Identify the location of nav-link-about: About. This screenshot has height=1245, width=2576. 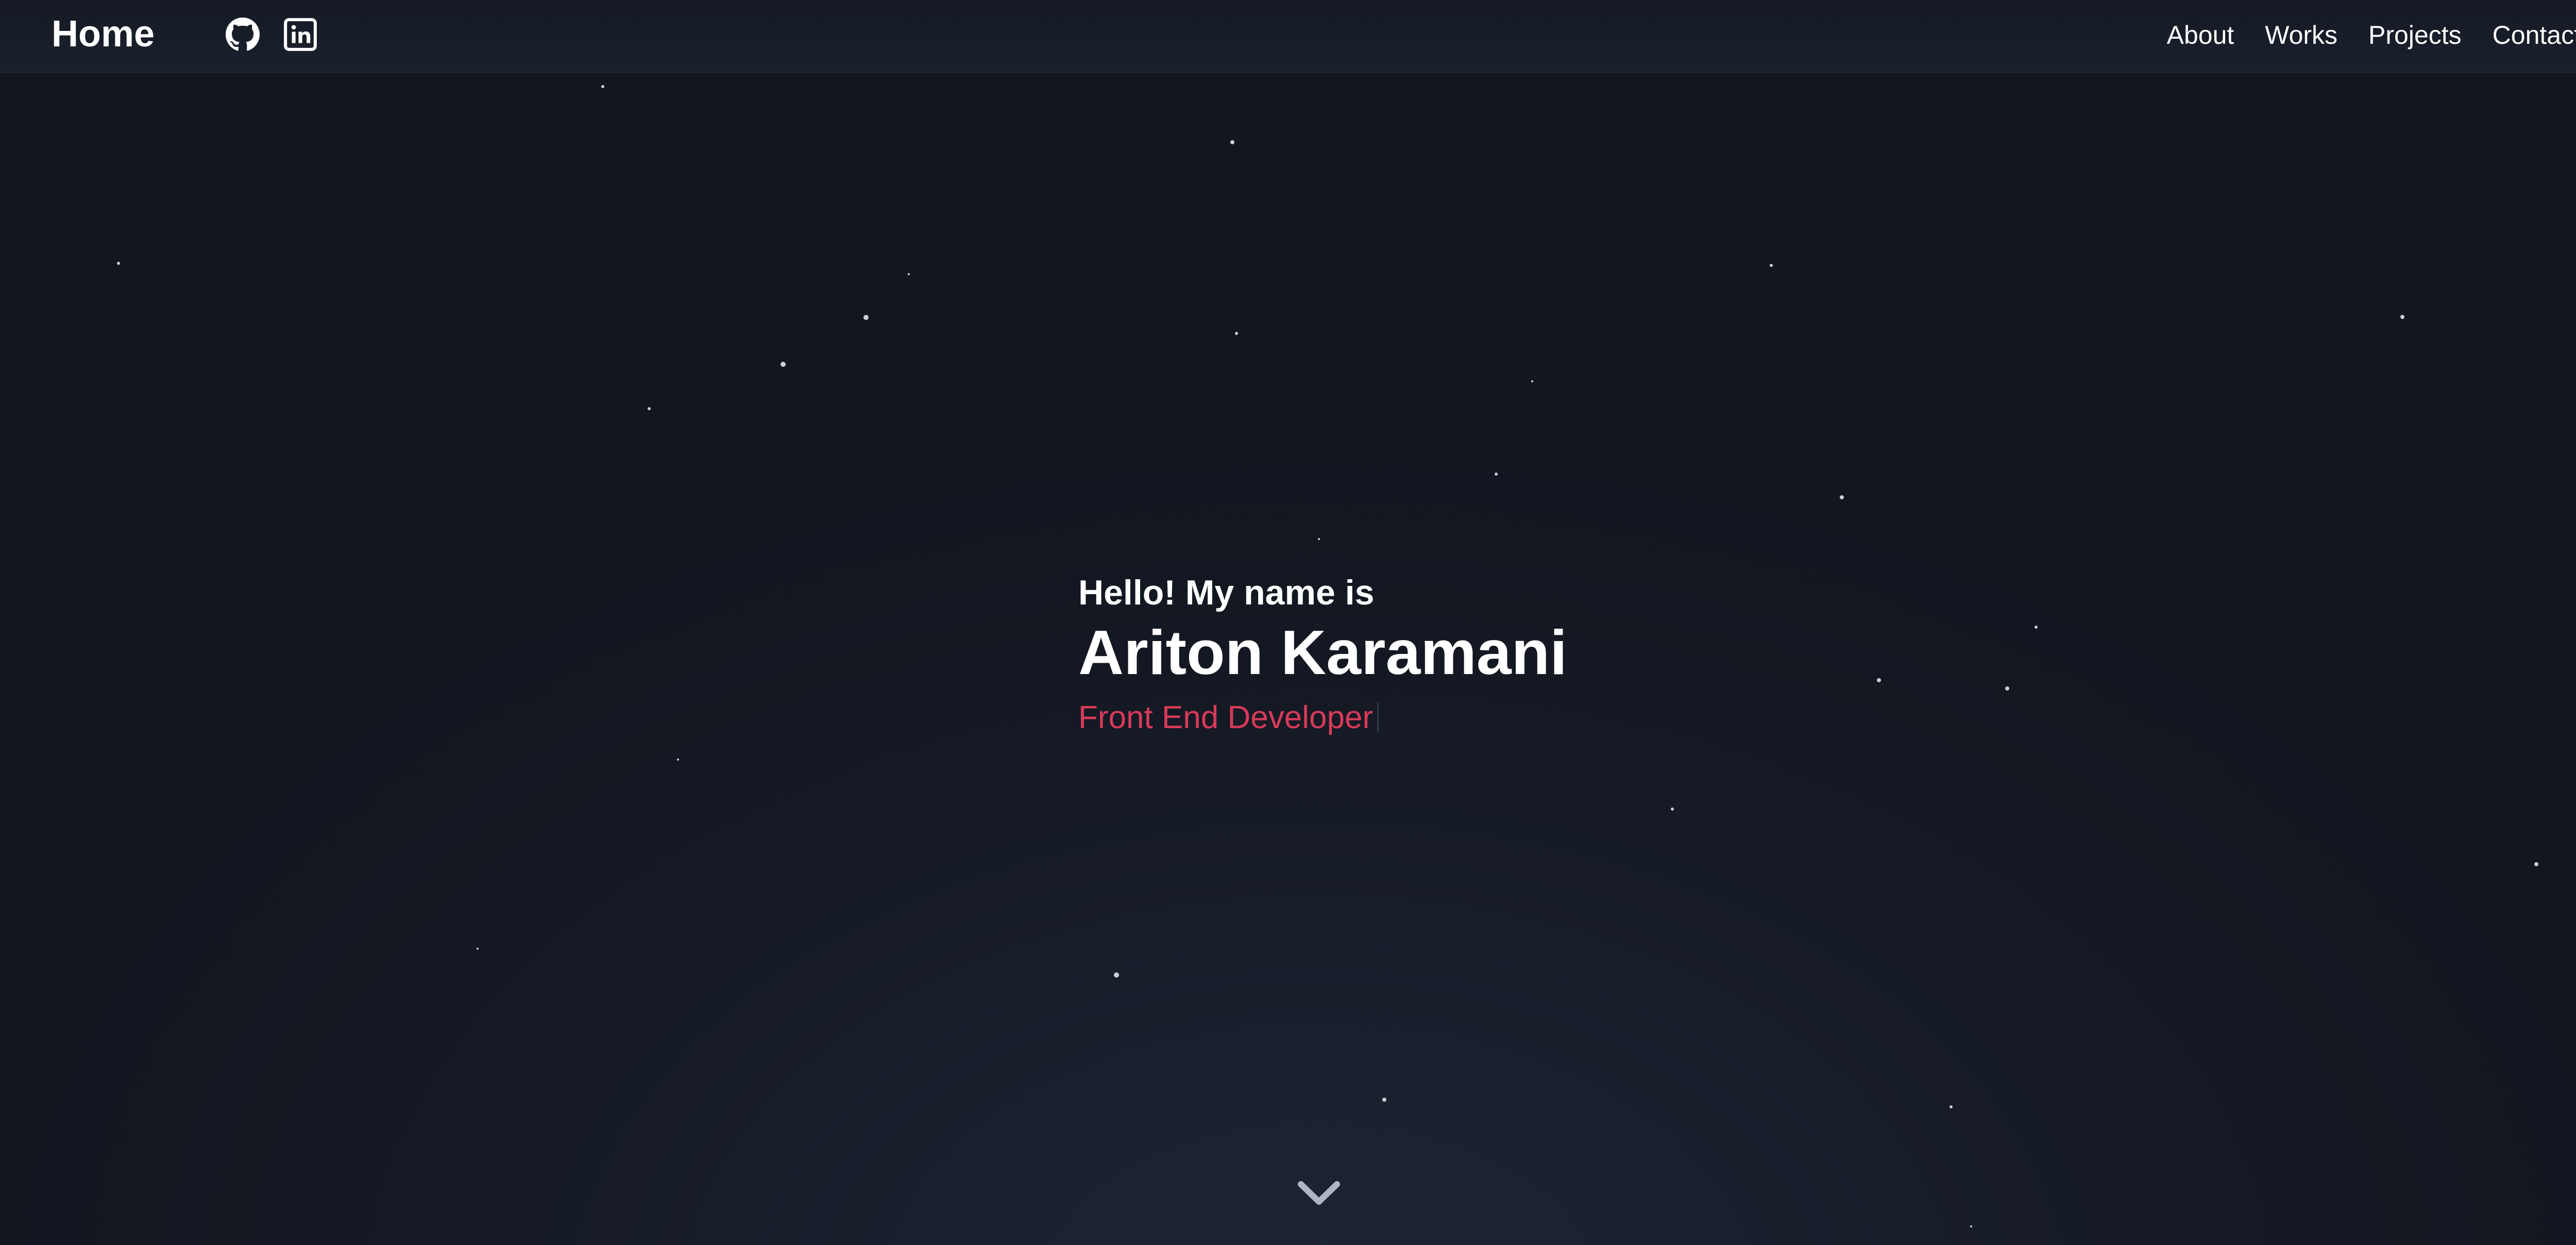
(2200, 35).